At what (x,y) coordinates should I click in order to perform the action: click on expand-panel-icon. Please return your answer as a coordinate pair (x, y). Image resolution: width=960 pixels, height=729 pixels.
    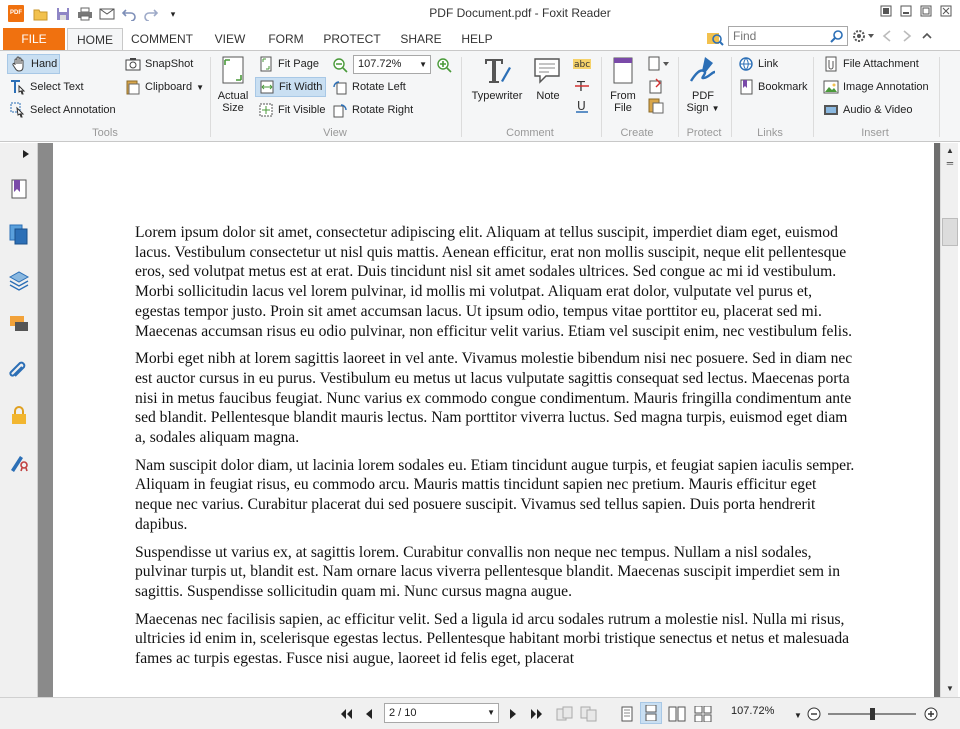
    Looking at the image, I should click on (26, 154).